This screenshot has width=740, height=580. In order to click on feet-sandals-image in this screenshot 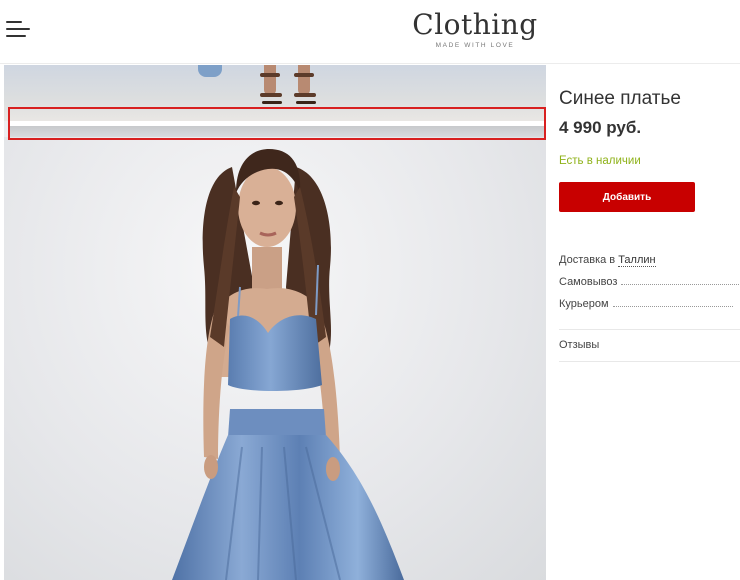, I will do `click(290, 86)`.